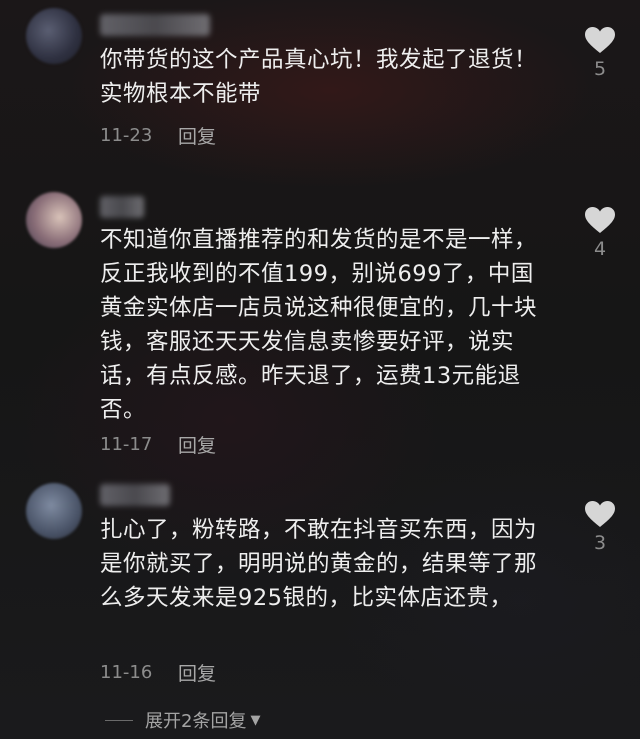  What do you see at coordinates (600, 543) in the screenshot?
I see `like-count: 3` at bounding box center [600, 543].